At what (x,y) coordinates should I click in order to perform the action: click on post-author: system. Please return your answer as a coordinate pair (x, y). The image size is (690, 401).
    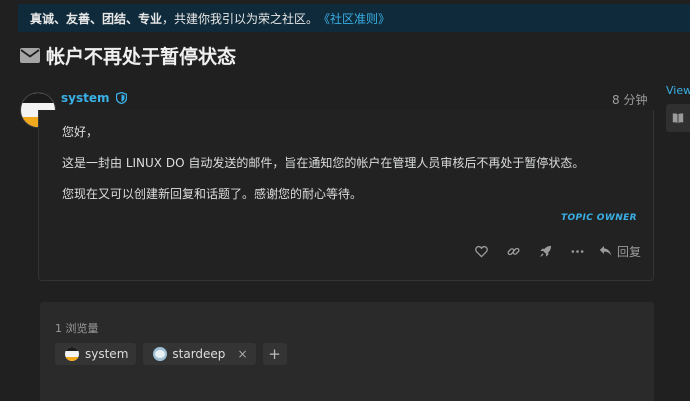
    Looking at the image, I should click on (94, 98).